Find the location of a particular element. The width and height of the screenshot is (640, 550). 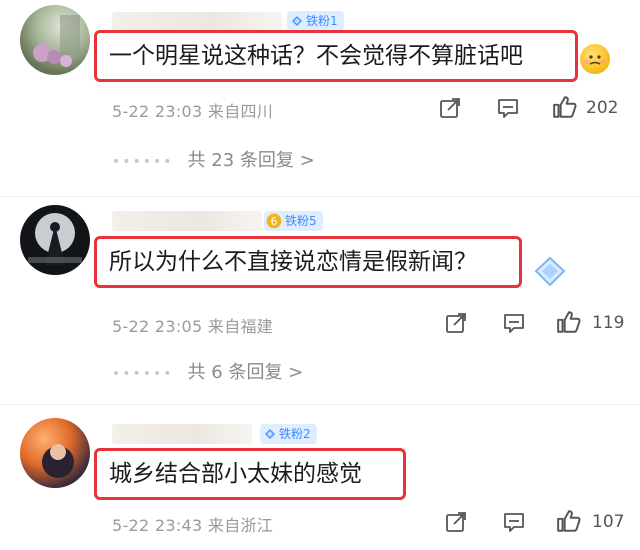

comment-location: 来自福建 is located at coordinates (240, 326).